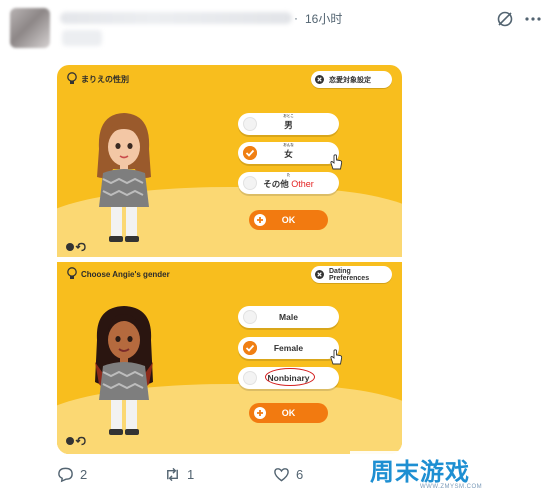 The height and width of the screenshot is (497, 550). I want to click on repost-count: 1, so click(191, 474).